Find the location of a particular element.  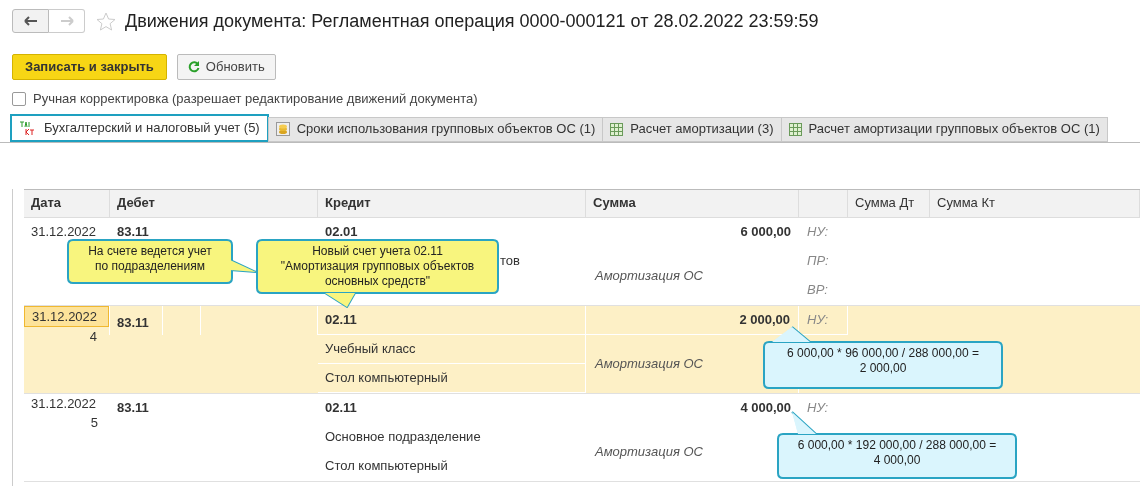

column-header: Кредит is located at coordinates (348, 203).